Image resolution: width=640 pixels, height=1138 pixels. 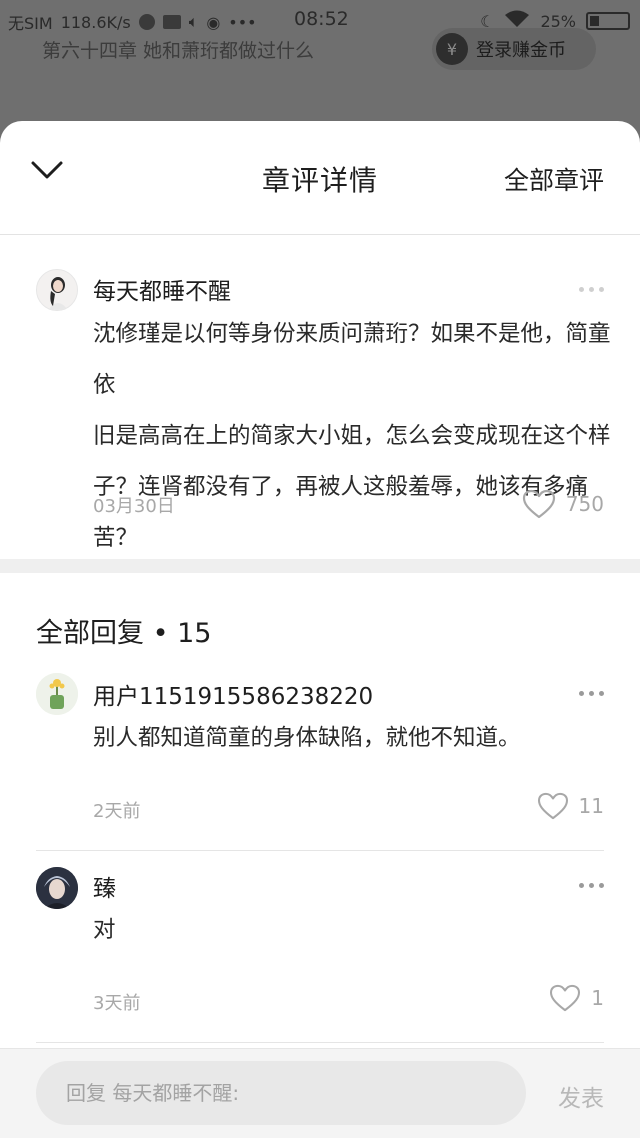 I want to click on login-button-label: 登录赚金币, so click(x=521, y=50).